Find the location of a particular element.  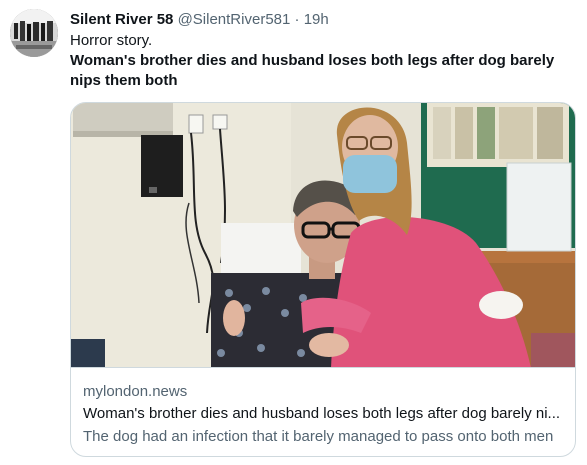

avatar-image is located at coordinates (34, 33).